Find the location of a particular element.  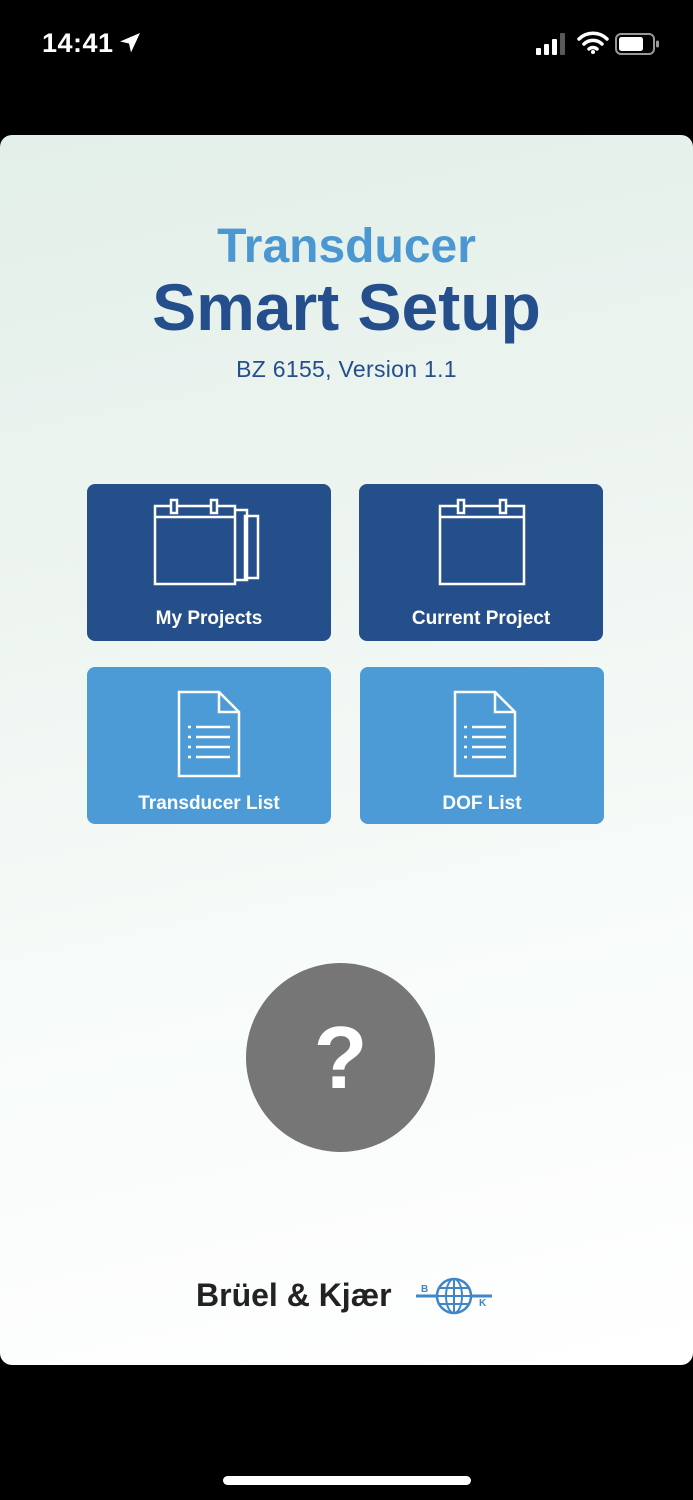

app-version: BZ 6155, Version 1.1 is located at coordinates (346, 369).